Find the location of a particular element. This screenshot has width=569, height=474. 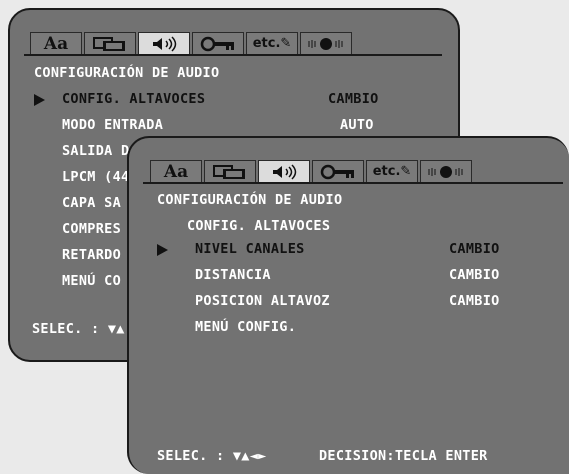

menu-item-value: AUTO is located at coordinates (357, 125).